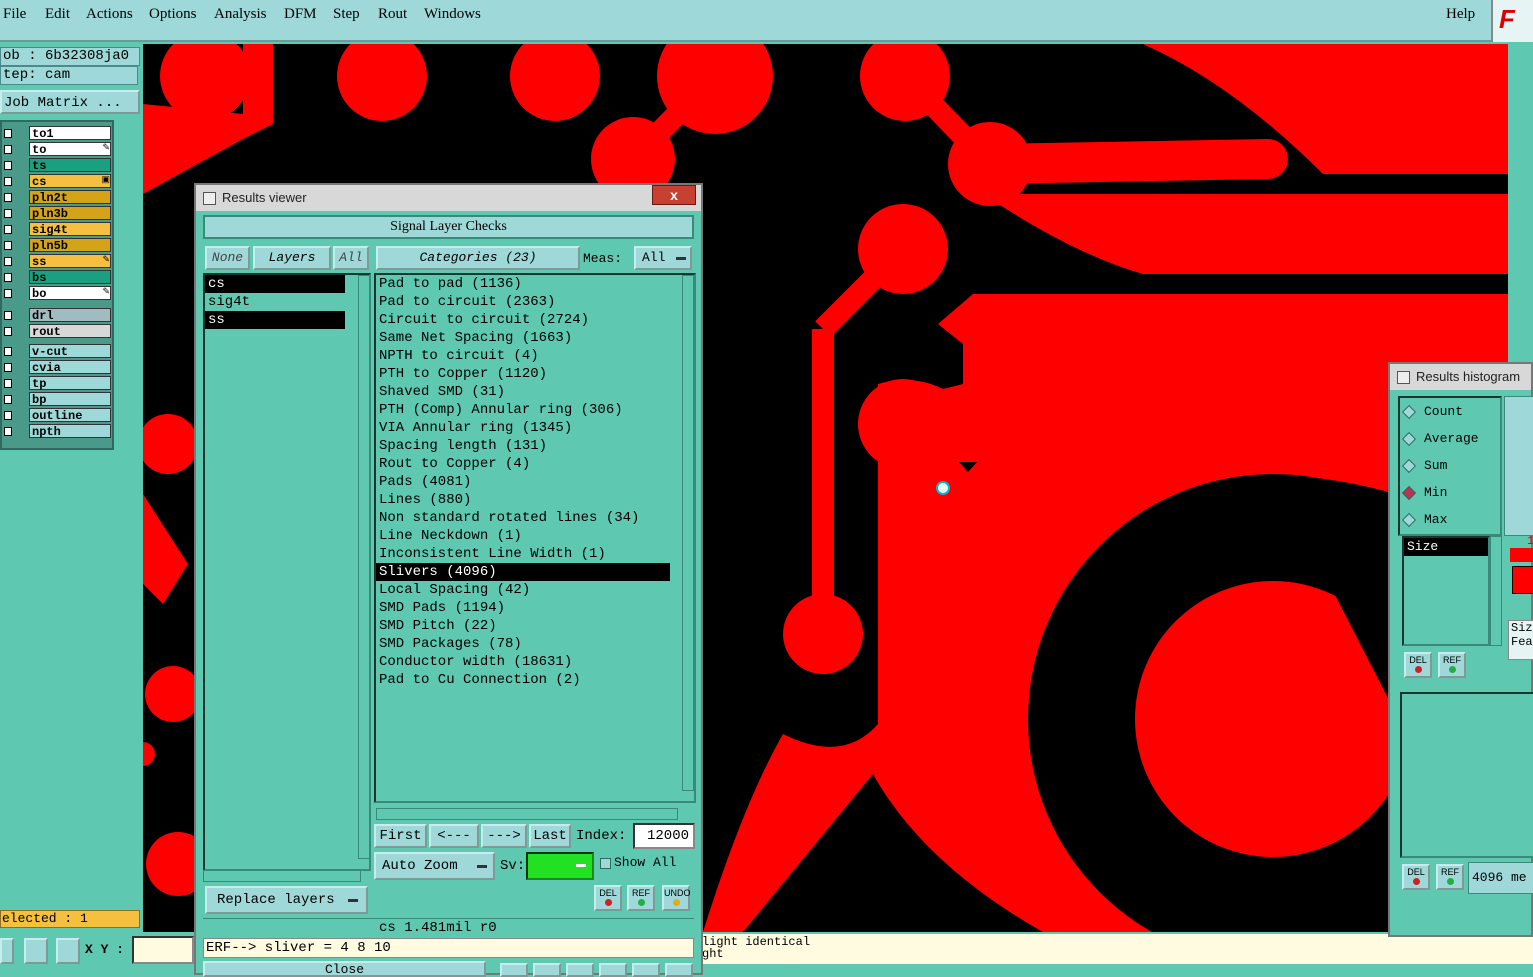 Image resolution: width=1533 pixels, height=977 pixels. I want to click on category-item: SMD Packages (78), so click(523, 644).